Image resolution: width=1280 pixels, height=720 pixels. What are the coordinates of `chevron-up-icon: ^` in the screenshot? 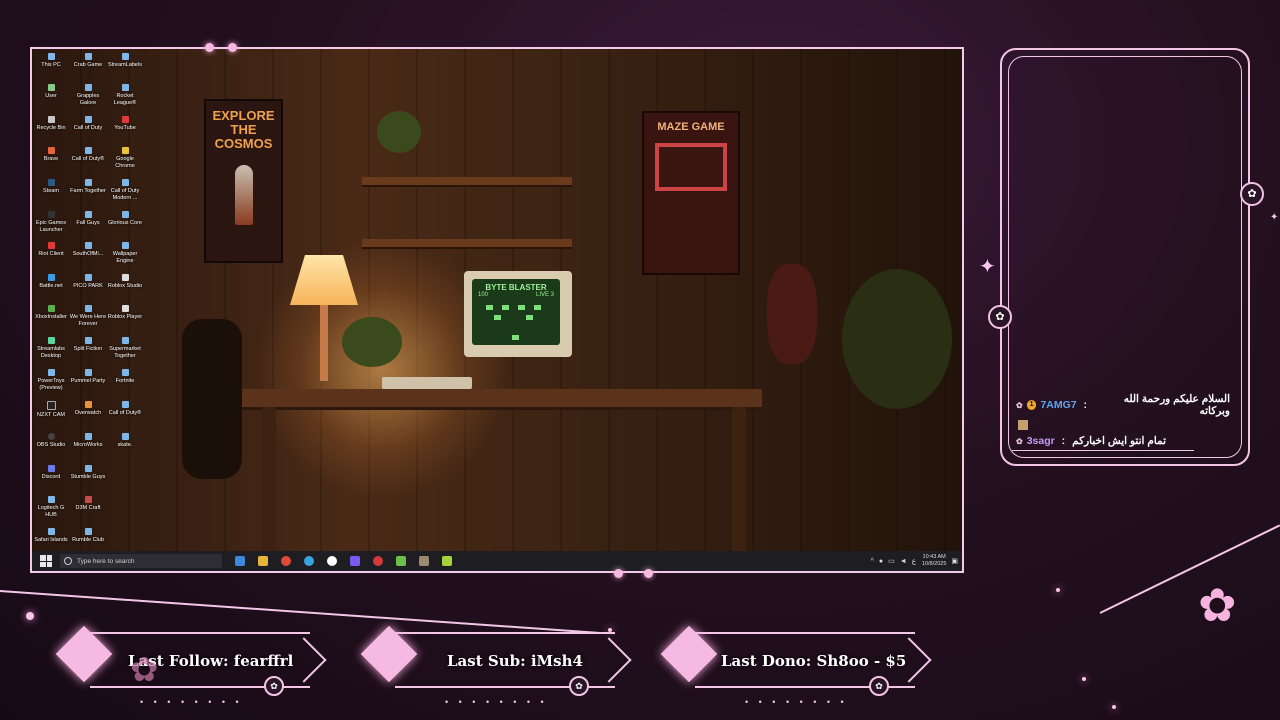 It's located at (872, 561).